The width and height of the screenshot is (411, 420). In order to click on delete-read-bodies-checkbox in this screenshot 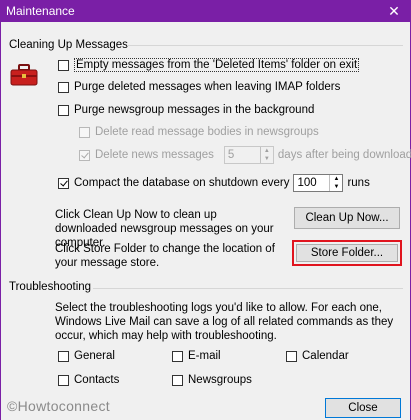, I will do `click(84, 132)`.